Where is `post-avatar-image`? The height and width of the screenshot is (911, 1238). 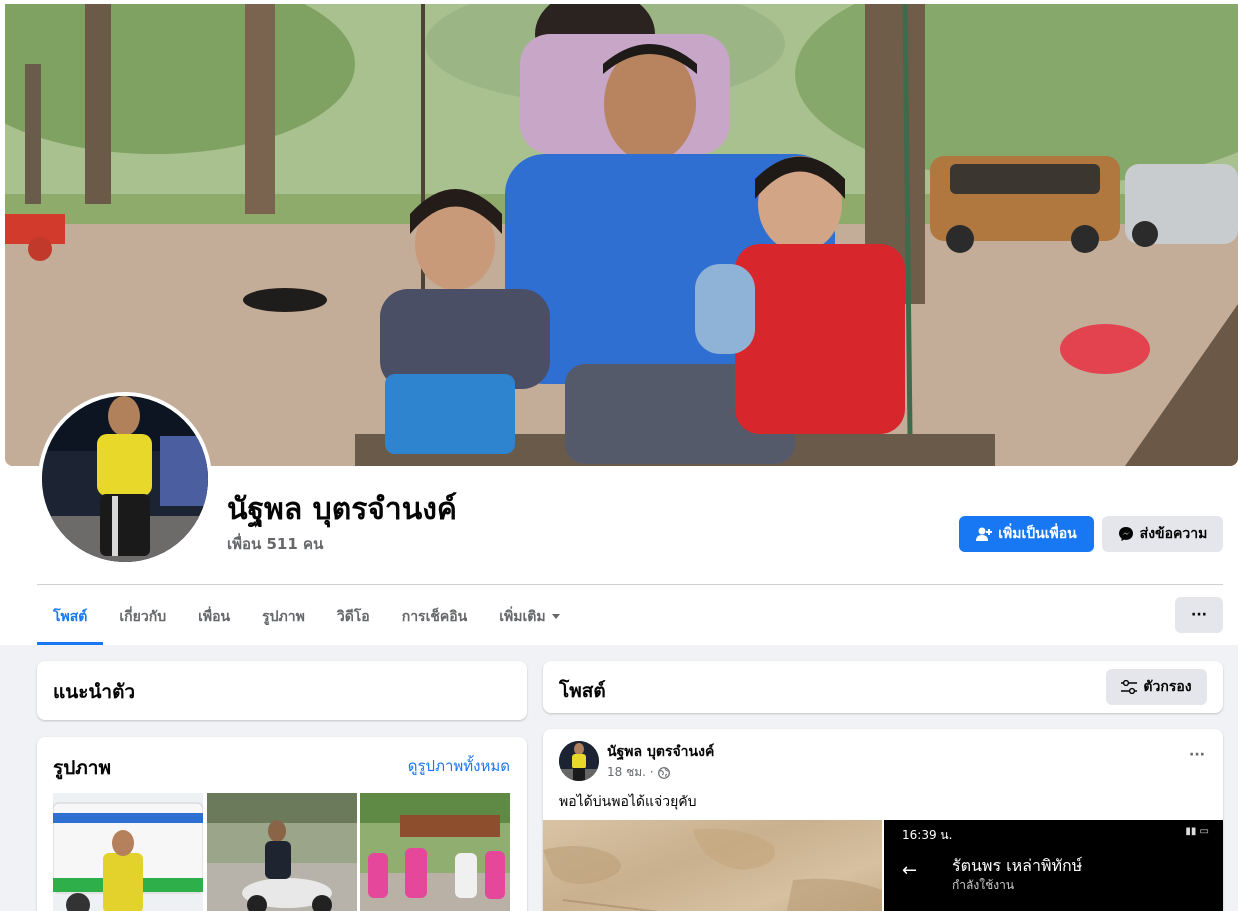
post-avatar-image is located at coordinates (579, 761).